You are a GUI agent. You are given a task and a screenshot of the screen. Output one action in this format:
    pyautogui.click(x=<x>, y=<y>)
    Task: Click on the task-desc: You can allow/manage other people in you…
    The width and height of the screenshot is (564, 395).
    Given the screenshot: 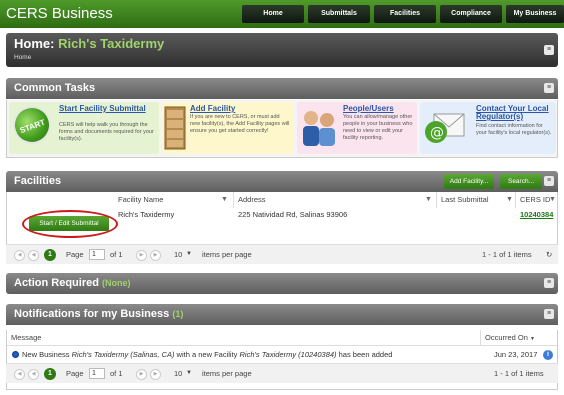 What is the action you would take?
    pyautogui.click(x=378, y=127)
    